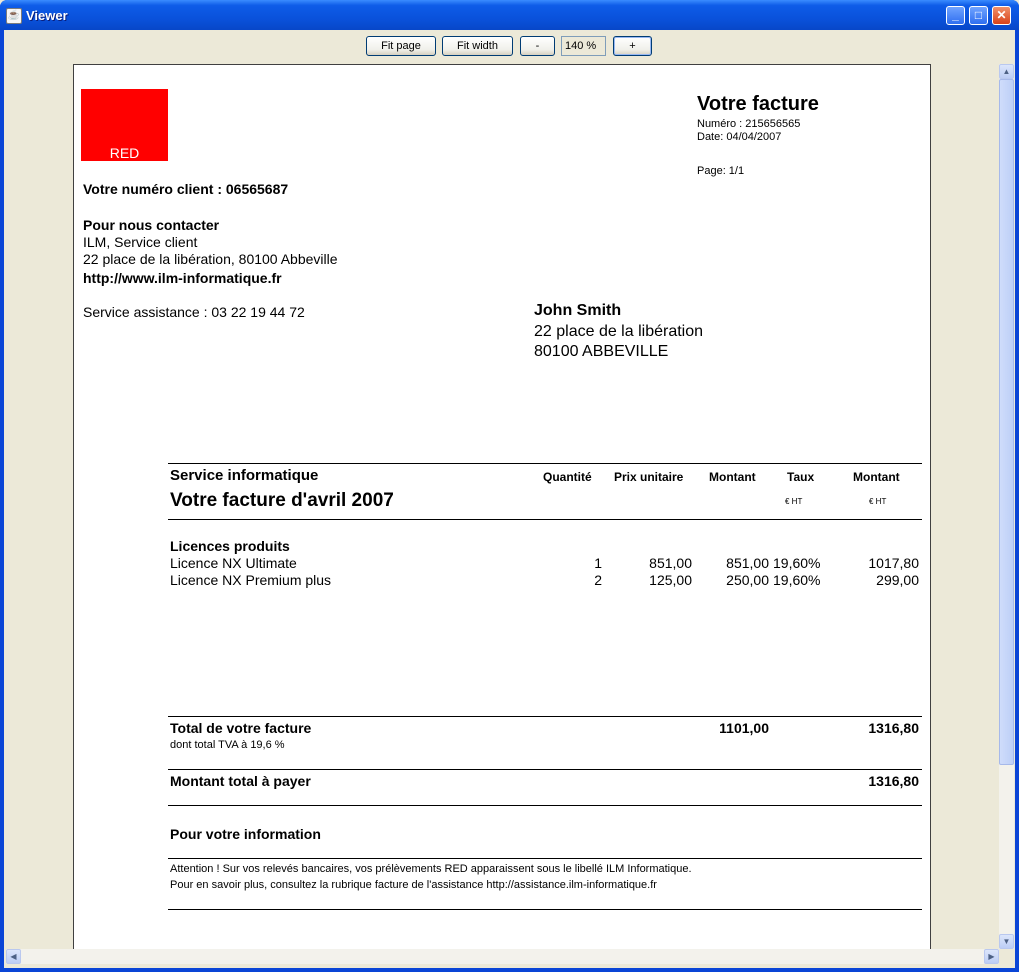  What do you see at coordinates (13, 956) in the screenshot?
I see `scroll-left-arrow-icon: ◀` at bounding box center [13, 956].